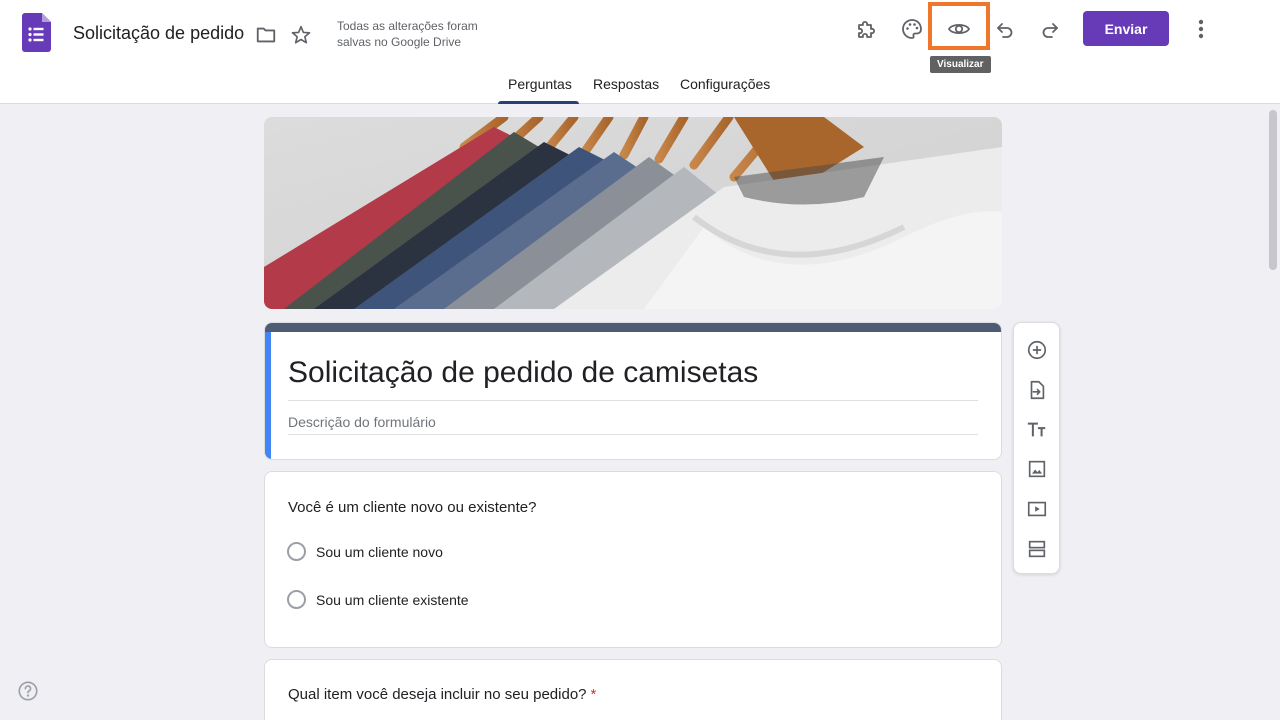 Image resolution: width=1280 pixels, height=720 pixels. Describe the element at coordinates (1037, 509) in the screenshot. I see `add-video-icon` at that location.